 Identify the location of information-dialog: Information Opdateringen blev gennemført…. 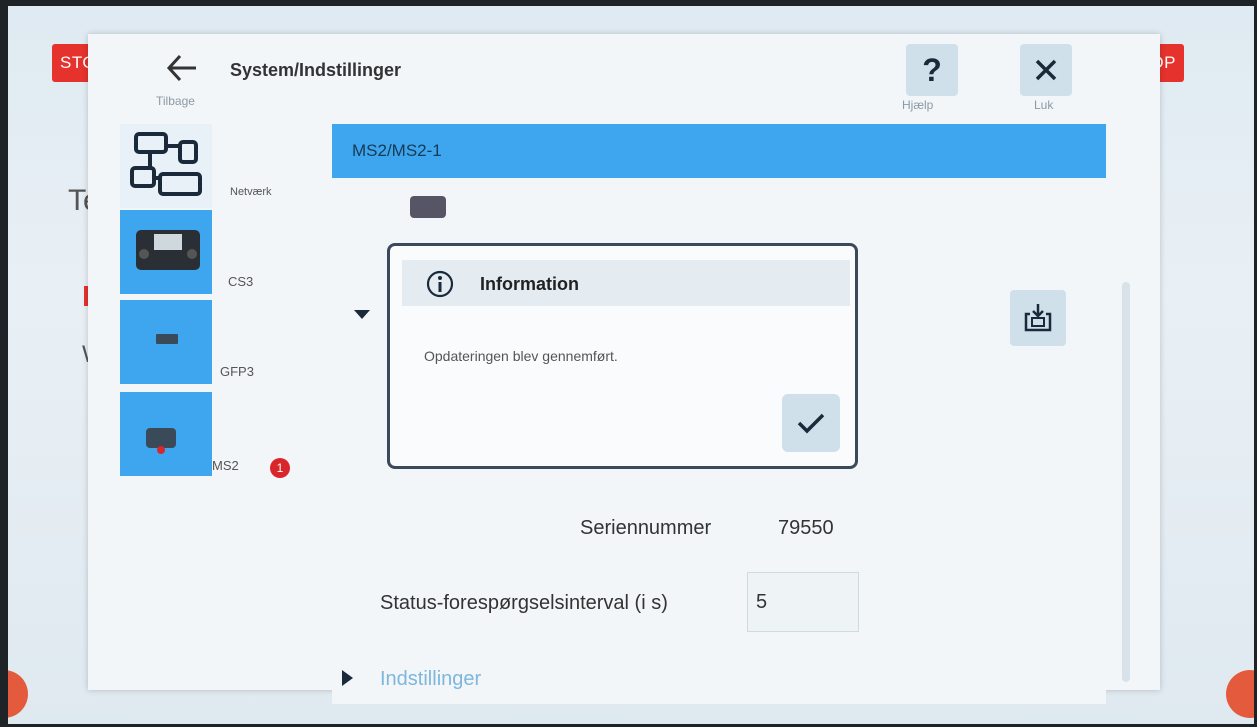
(622, 356).